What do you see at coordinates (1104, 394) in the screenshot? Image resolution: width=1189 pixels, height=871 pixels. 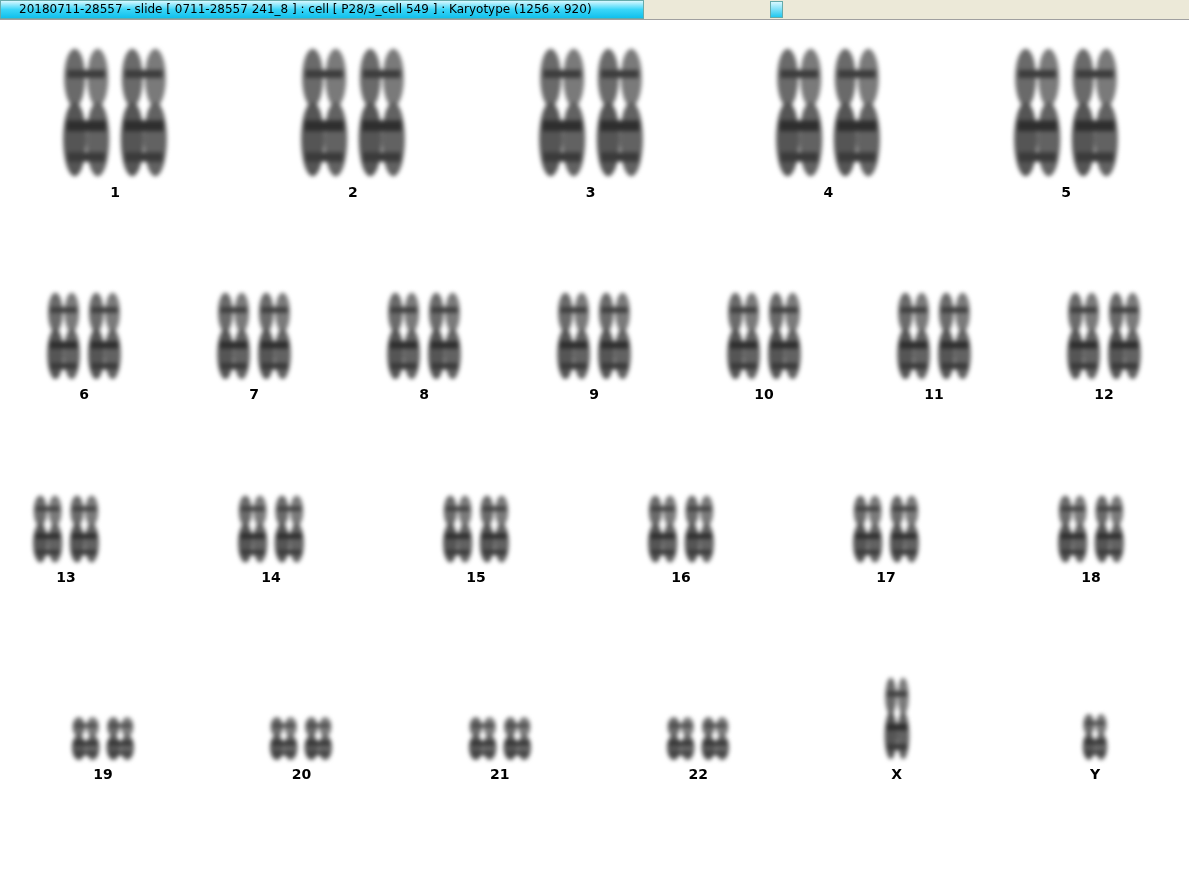 I see `chromosome-label: 12` at bounding box center [1104, 394].